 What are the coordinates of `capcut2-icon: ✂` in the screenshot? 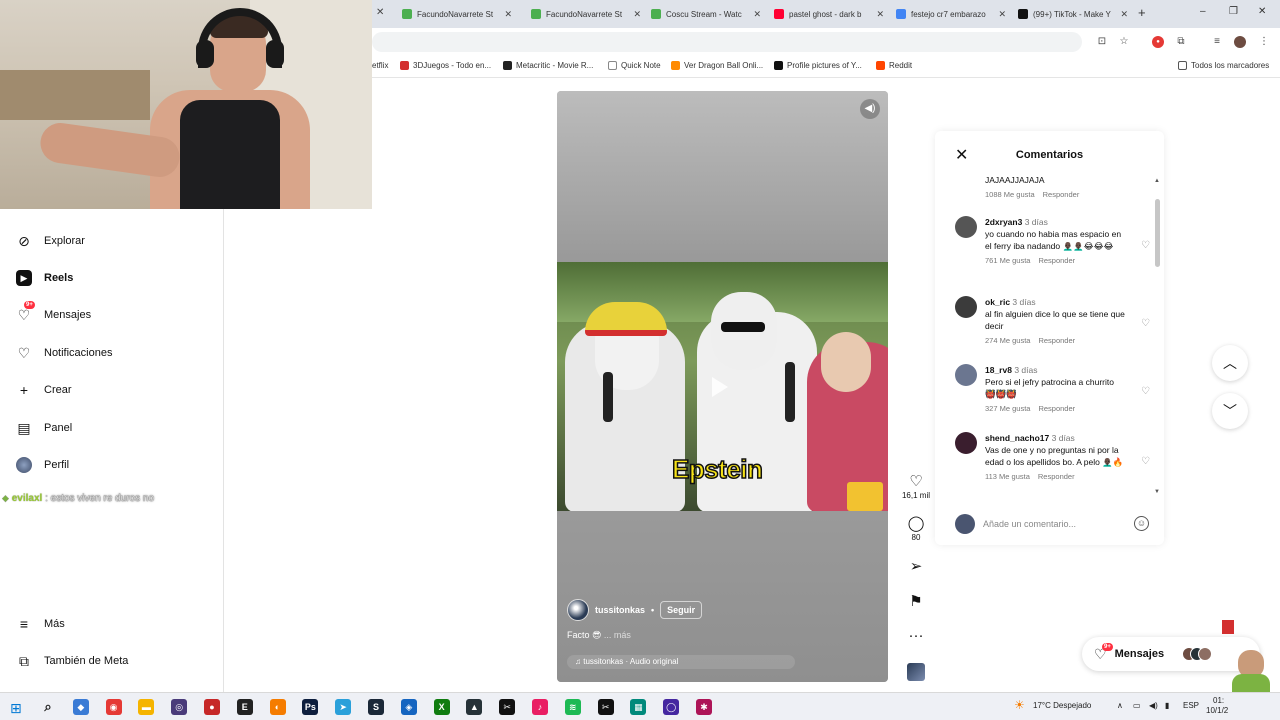 It's located at (605, 707).